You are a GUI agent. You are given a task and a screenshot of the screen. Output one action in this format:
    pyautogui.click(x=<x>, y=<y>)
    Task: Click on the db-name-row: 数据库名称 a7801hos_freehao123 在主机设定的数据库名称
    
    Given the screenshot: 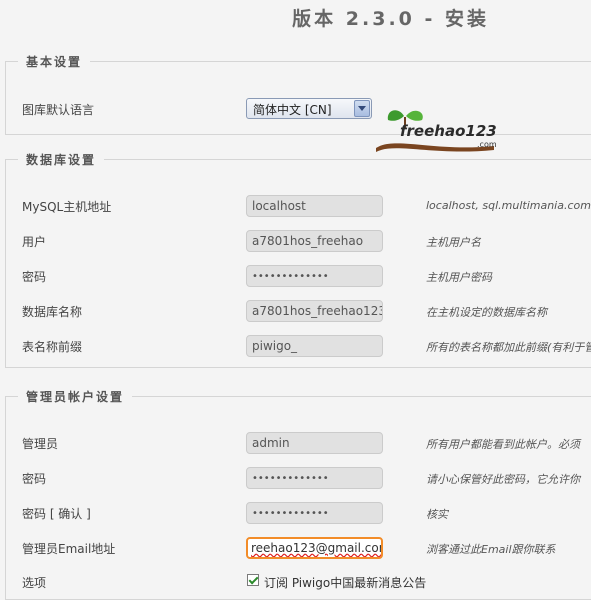 What is the action you would take?
    pyautogui.click(x=298, y=311)
    